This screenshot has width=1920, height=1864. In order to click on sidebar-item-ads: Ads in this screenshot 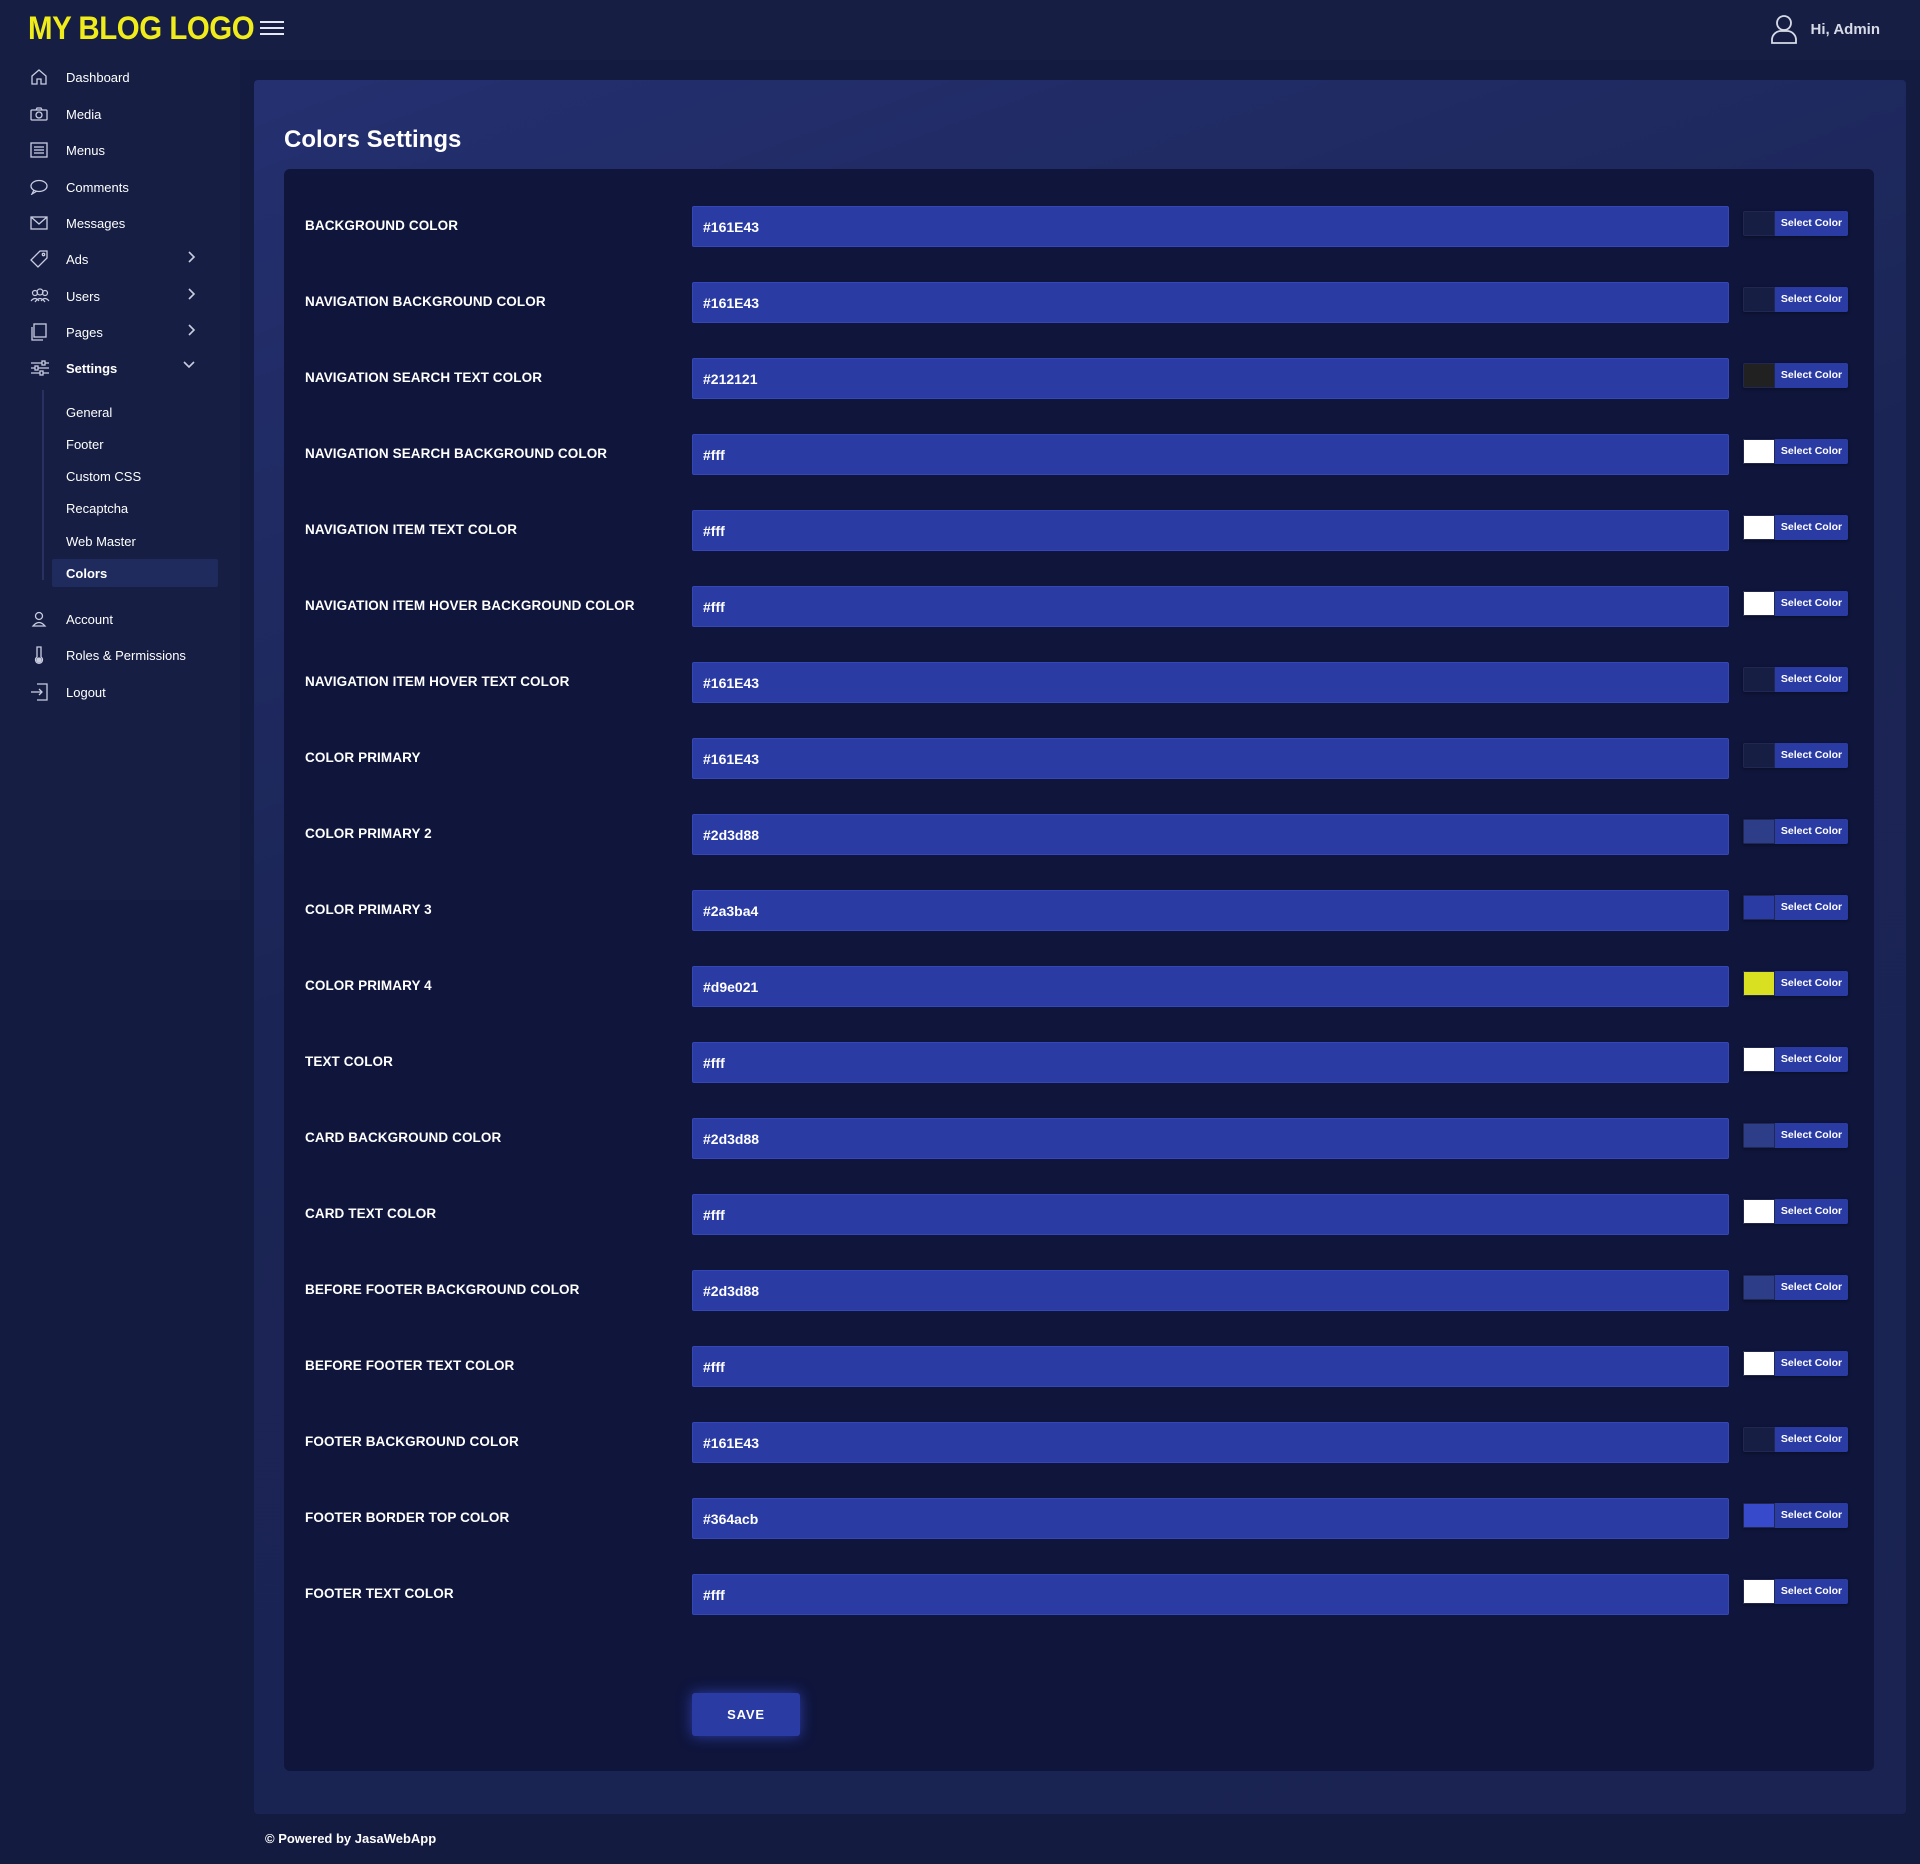, I will do `click(120, 259)`.